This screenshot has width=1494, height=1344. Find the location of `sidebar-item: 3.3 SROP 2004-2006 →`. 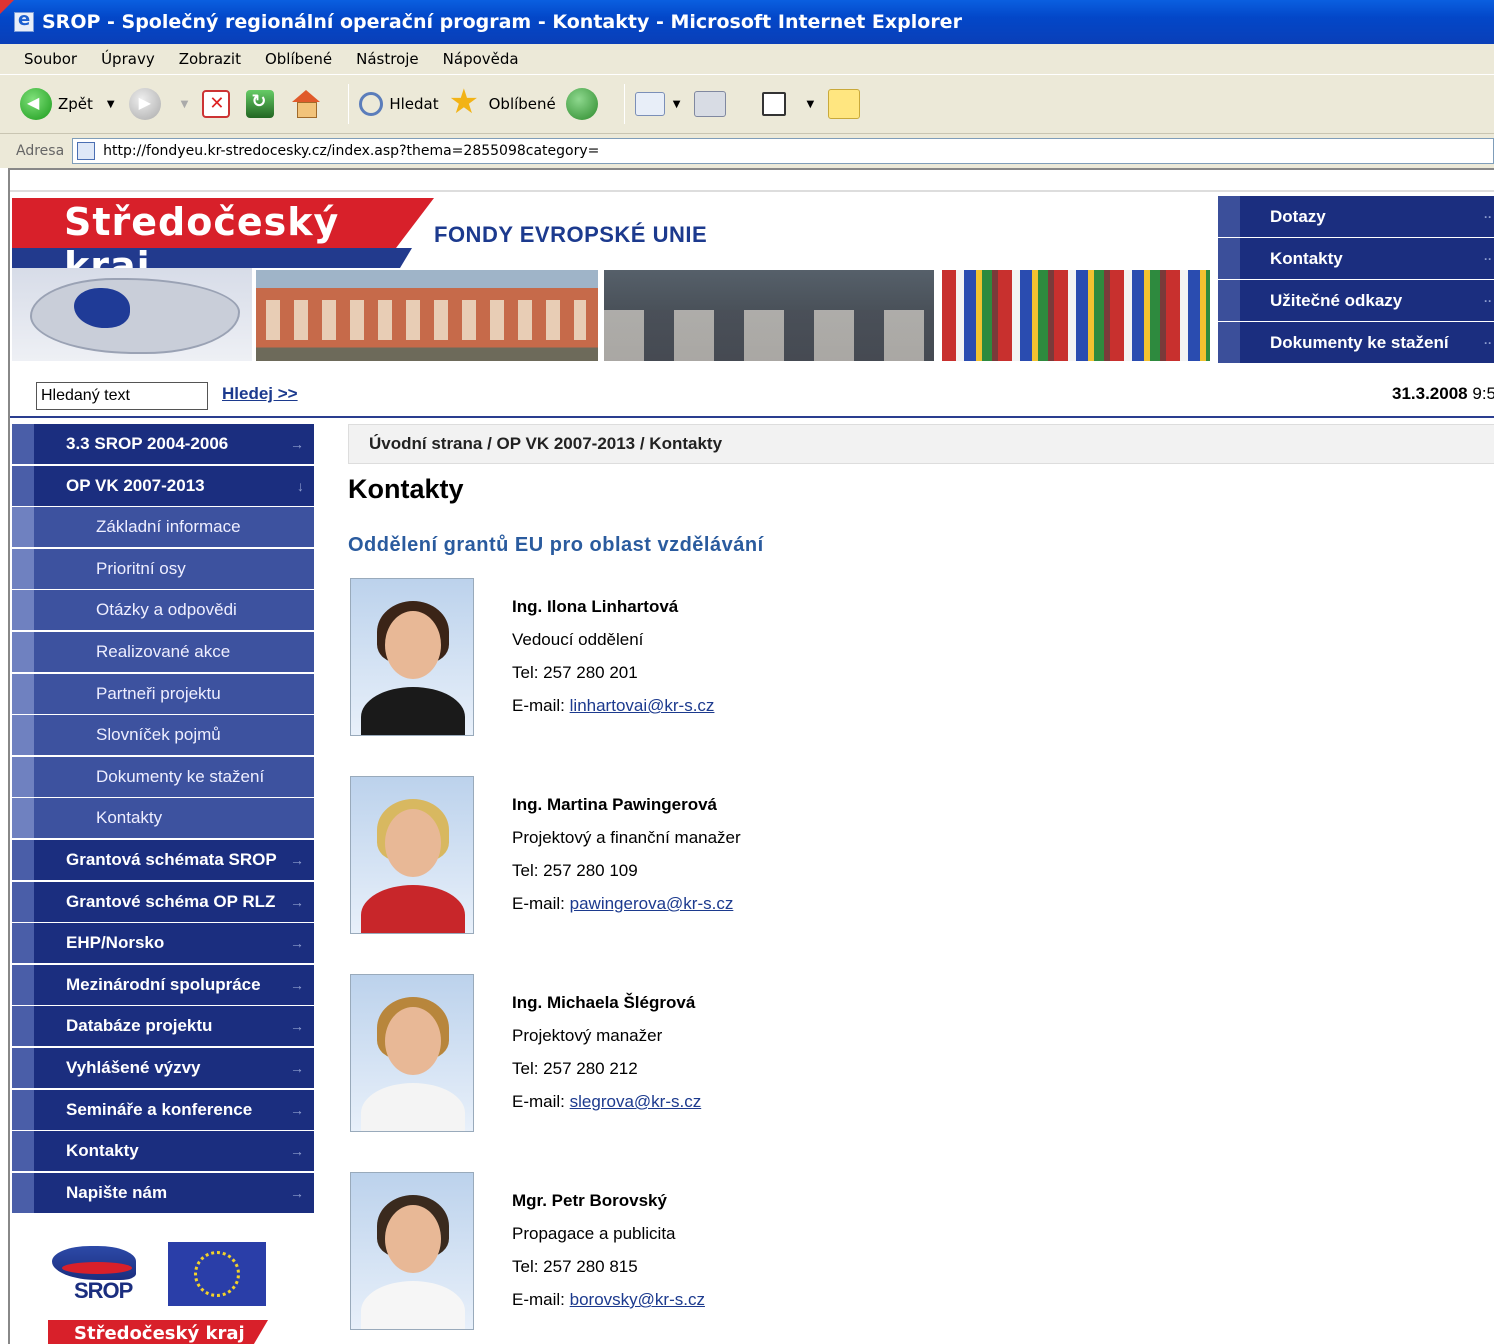

sidebar-item: 3.3 SROP 2004-2006 → is located at coordinates (163, 444).